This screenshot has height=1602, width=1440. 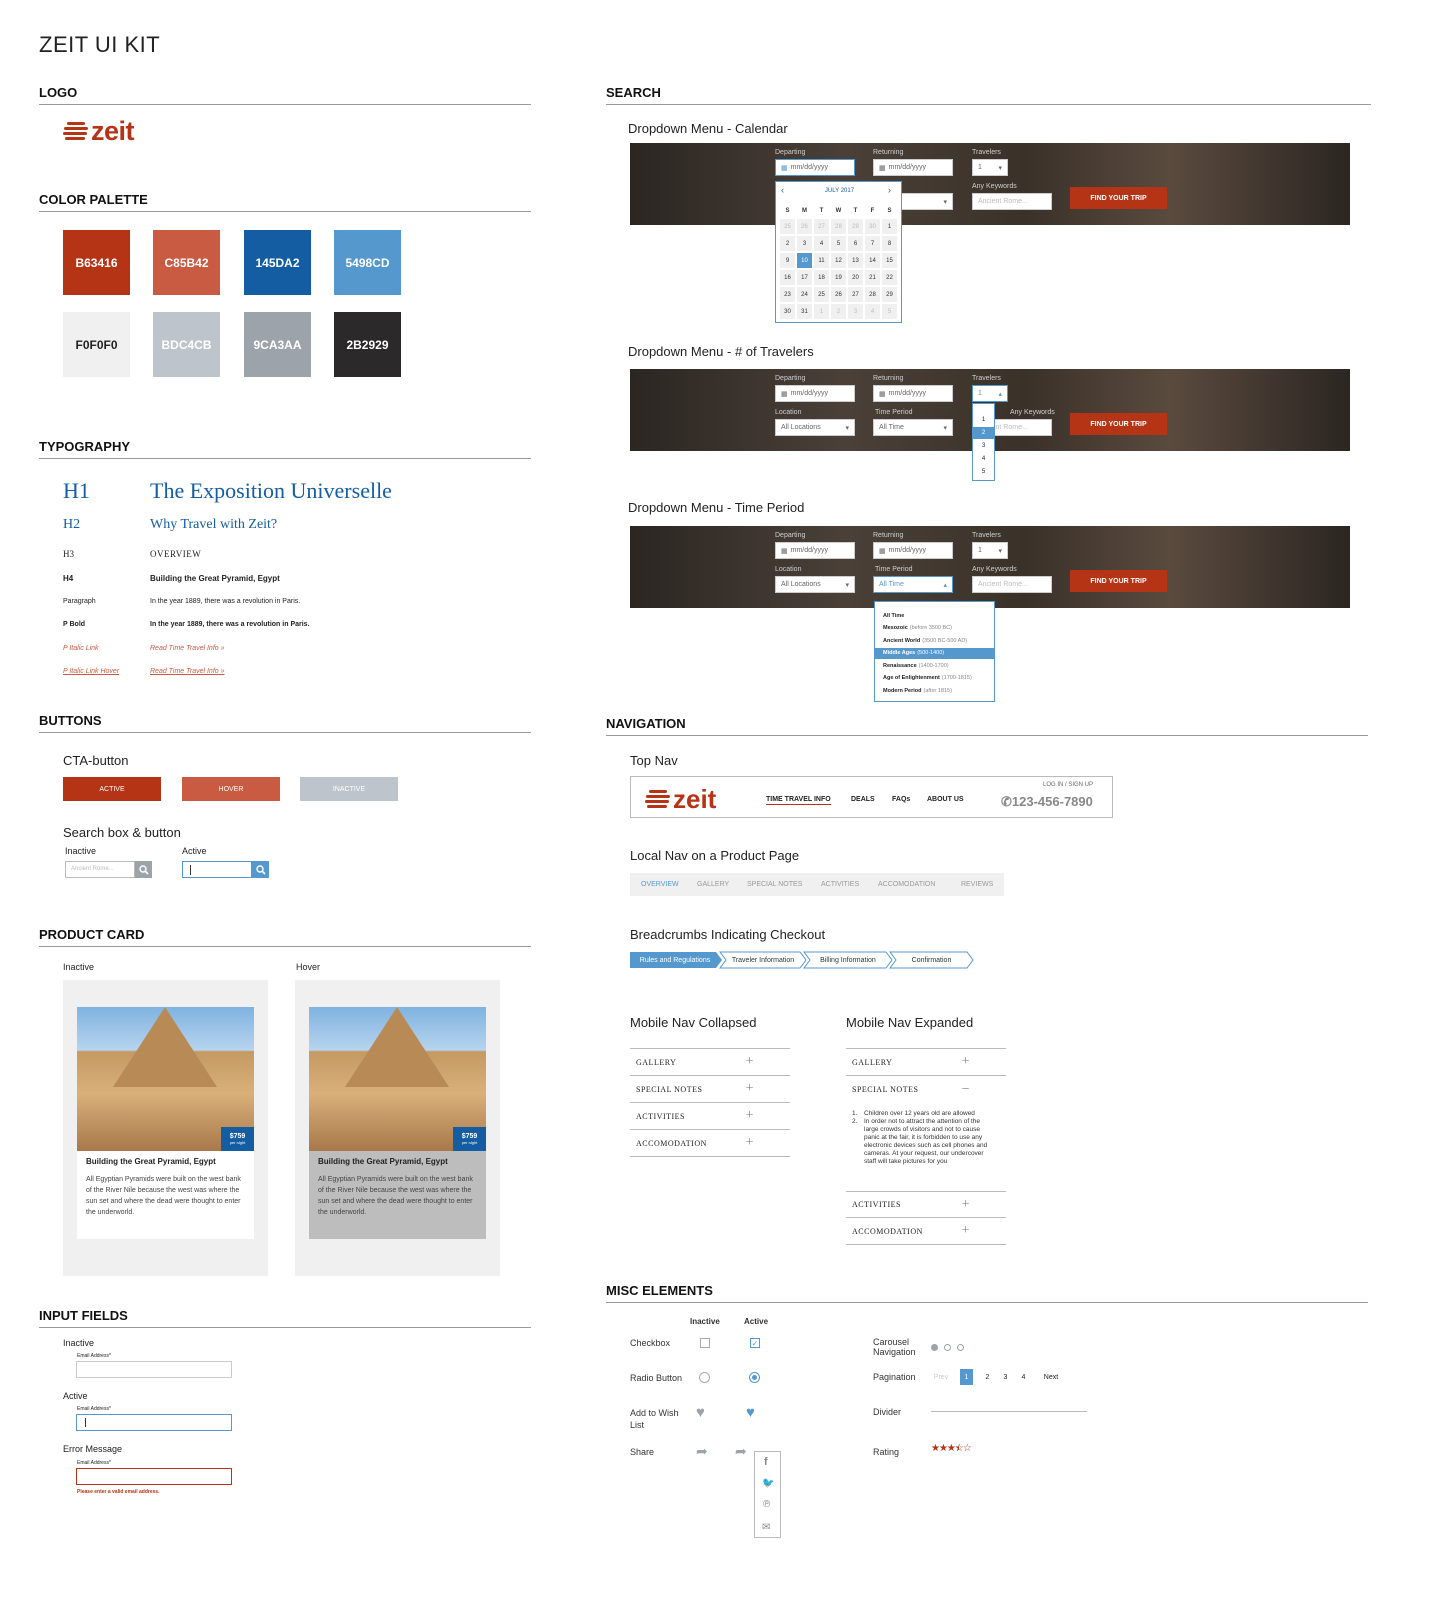 What do you see at coordinates (787, 260) in the screenshot?
I see `cal-date: 9` at bounding box center [787, 260].